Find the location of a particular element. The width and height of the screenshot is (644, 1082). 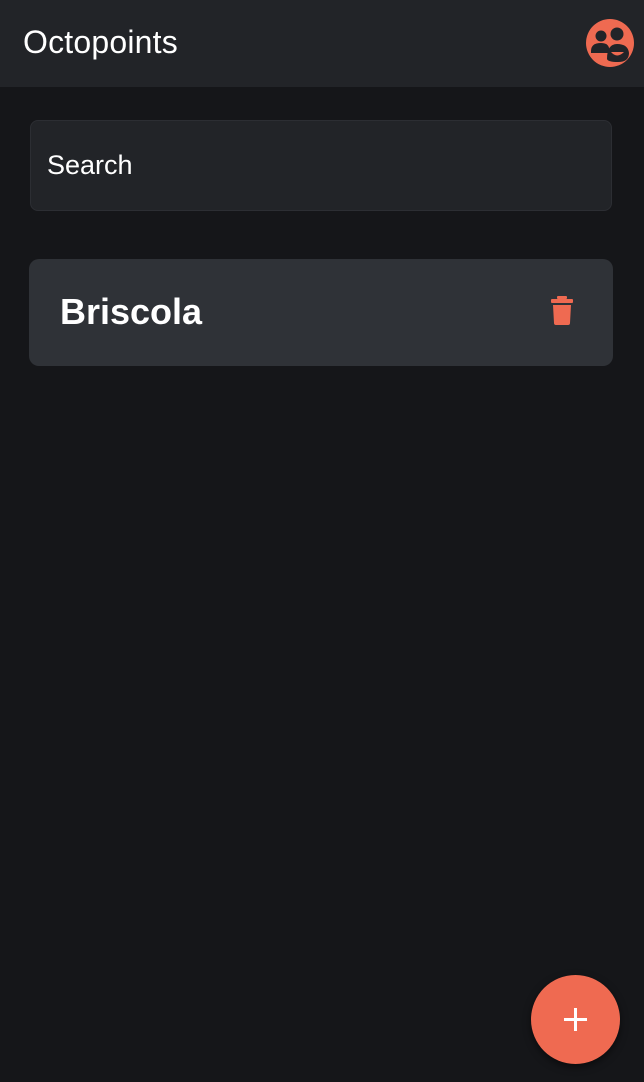

search-box is located at coordinates (321, 165).